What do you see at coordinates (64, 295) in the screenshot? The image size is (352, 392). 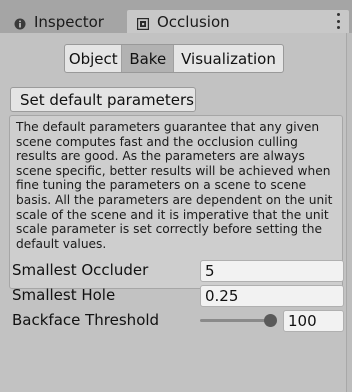 I see `smallest-hole-label: Smallest Hole` at bounding box center [64, 295].